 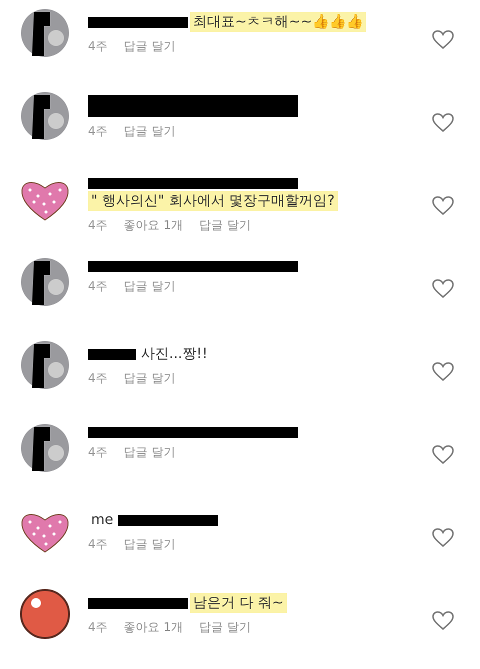 I want to click on redaction-bar, so click(x=112, y=354).